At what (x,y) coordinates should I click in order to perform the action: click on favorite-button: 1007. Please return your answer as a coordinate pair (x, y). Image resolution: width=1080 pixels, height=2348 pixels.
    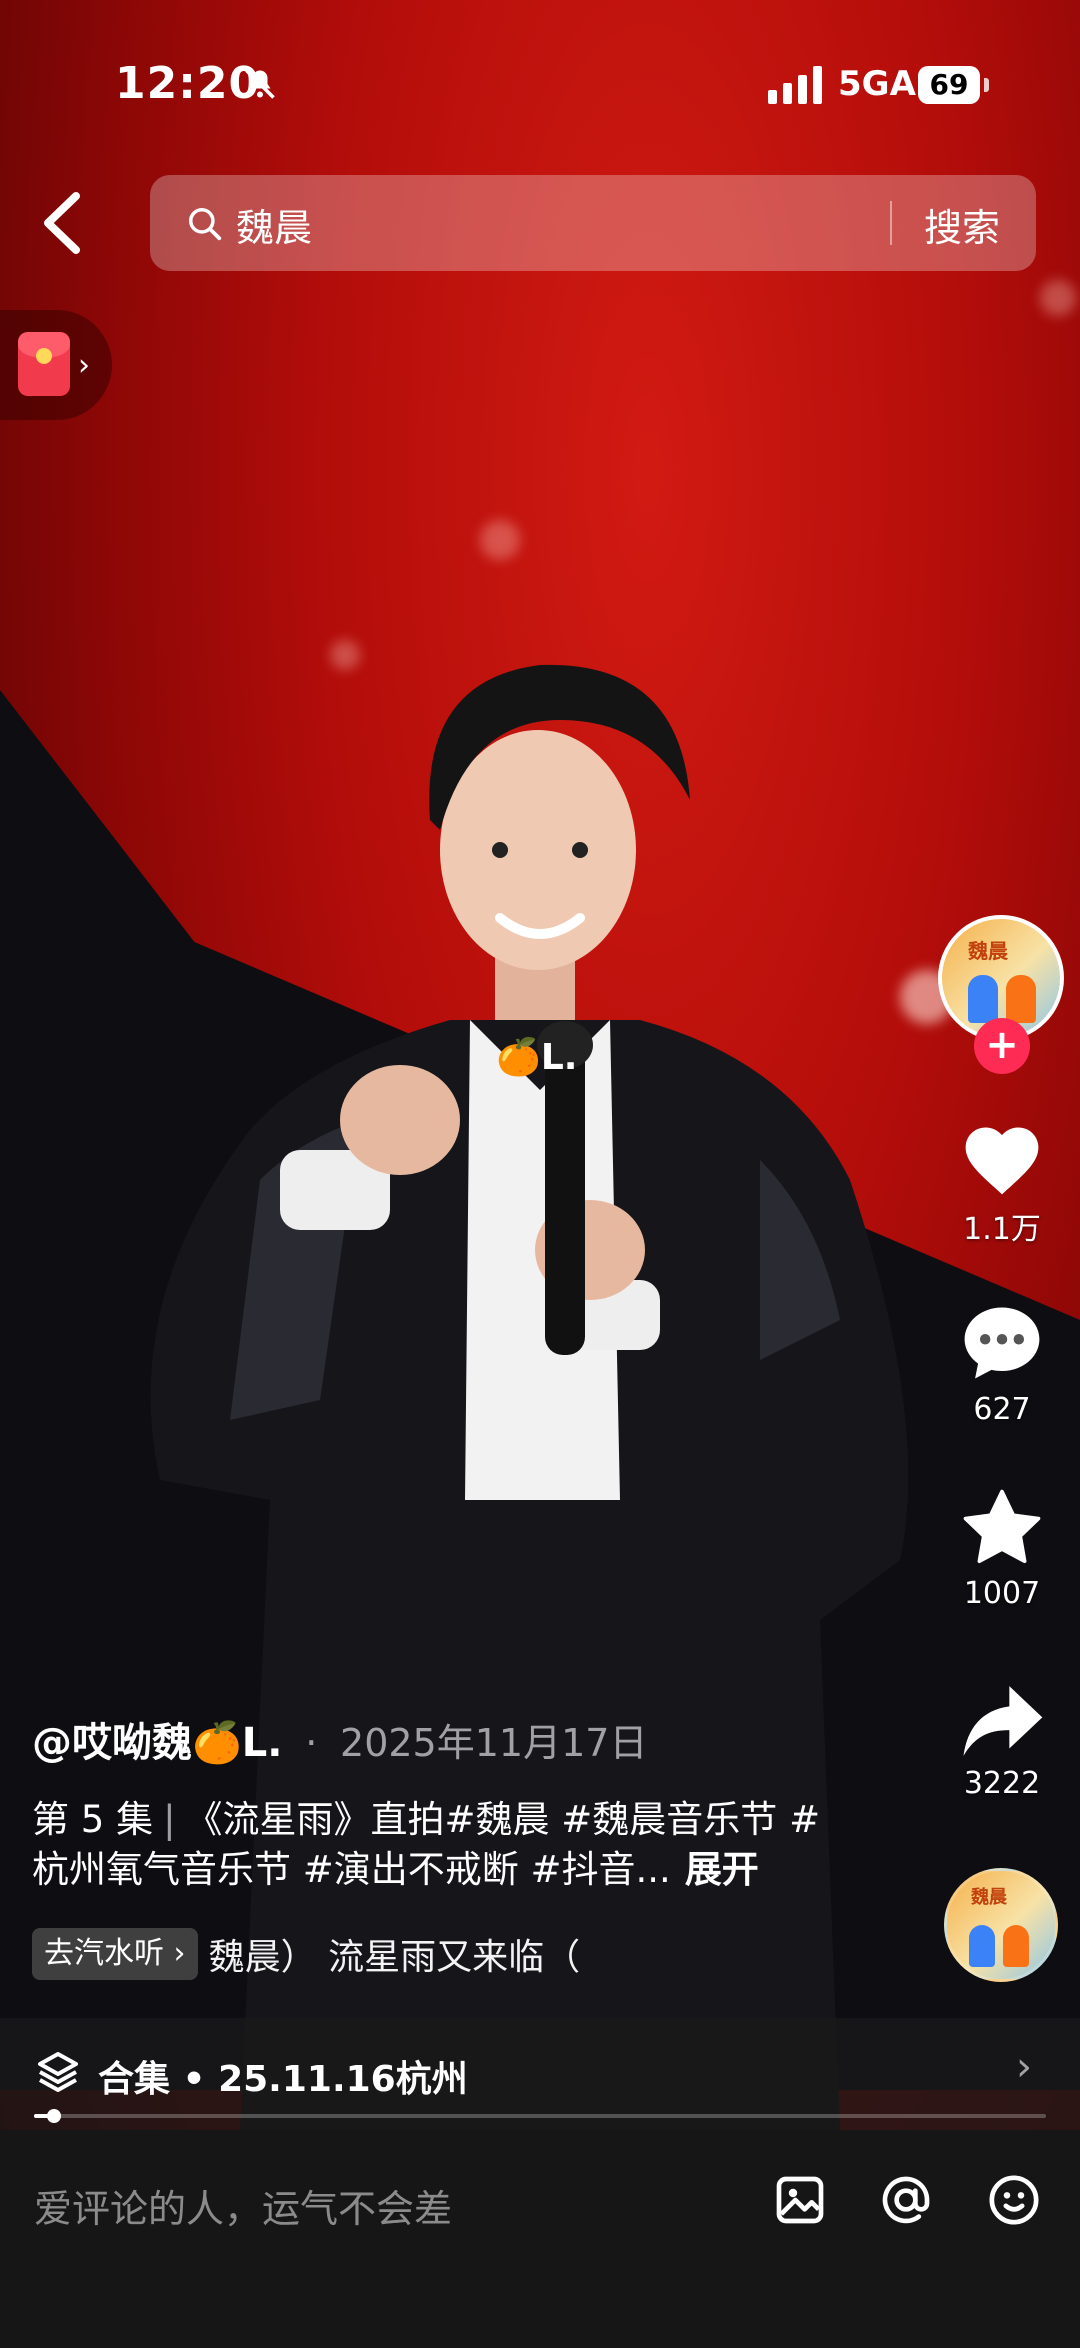
    Looking at the image, I should click on (1002, 1548).